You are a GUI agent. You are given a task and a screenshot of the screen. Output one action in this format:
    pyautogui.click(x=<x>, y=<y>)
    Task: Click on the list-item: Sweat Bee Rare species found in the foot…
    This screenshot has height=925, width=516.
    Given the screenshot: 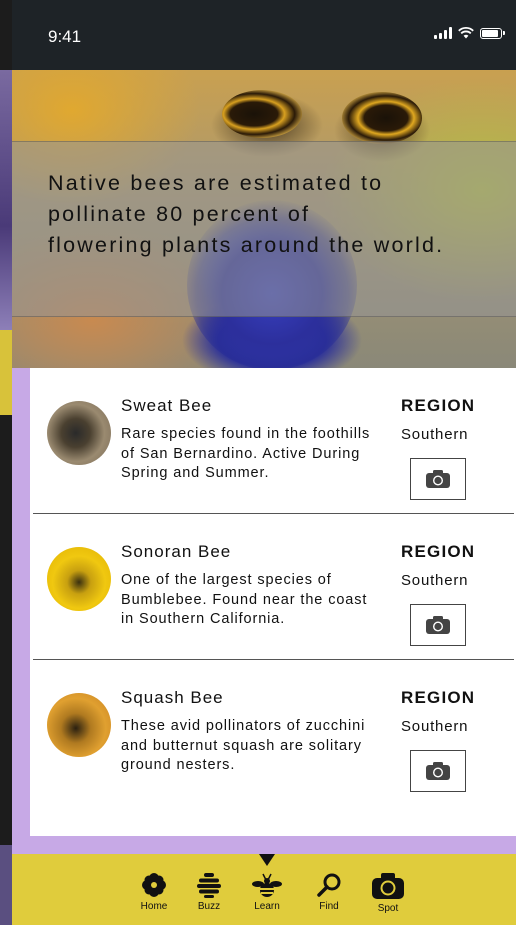 What is the action you would take?
    pyautogui.click(x=273, y=441)
    